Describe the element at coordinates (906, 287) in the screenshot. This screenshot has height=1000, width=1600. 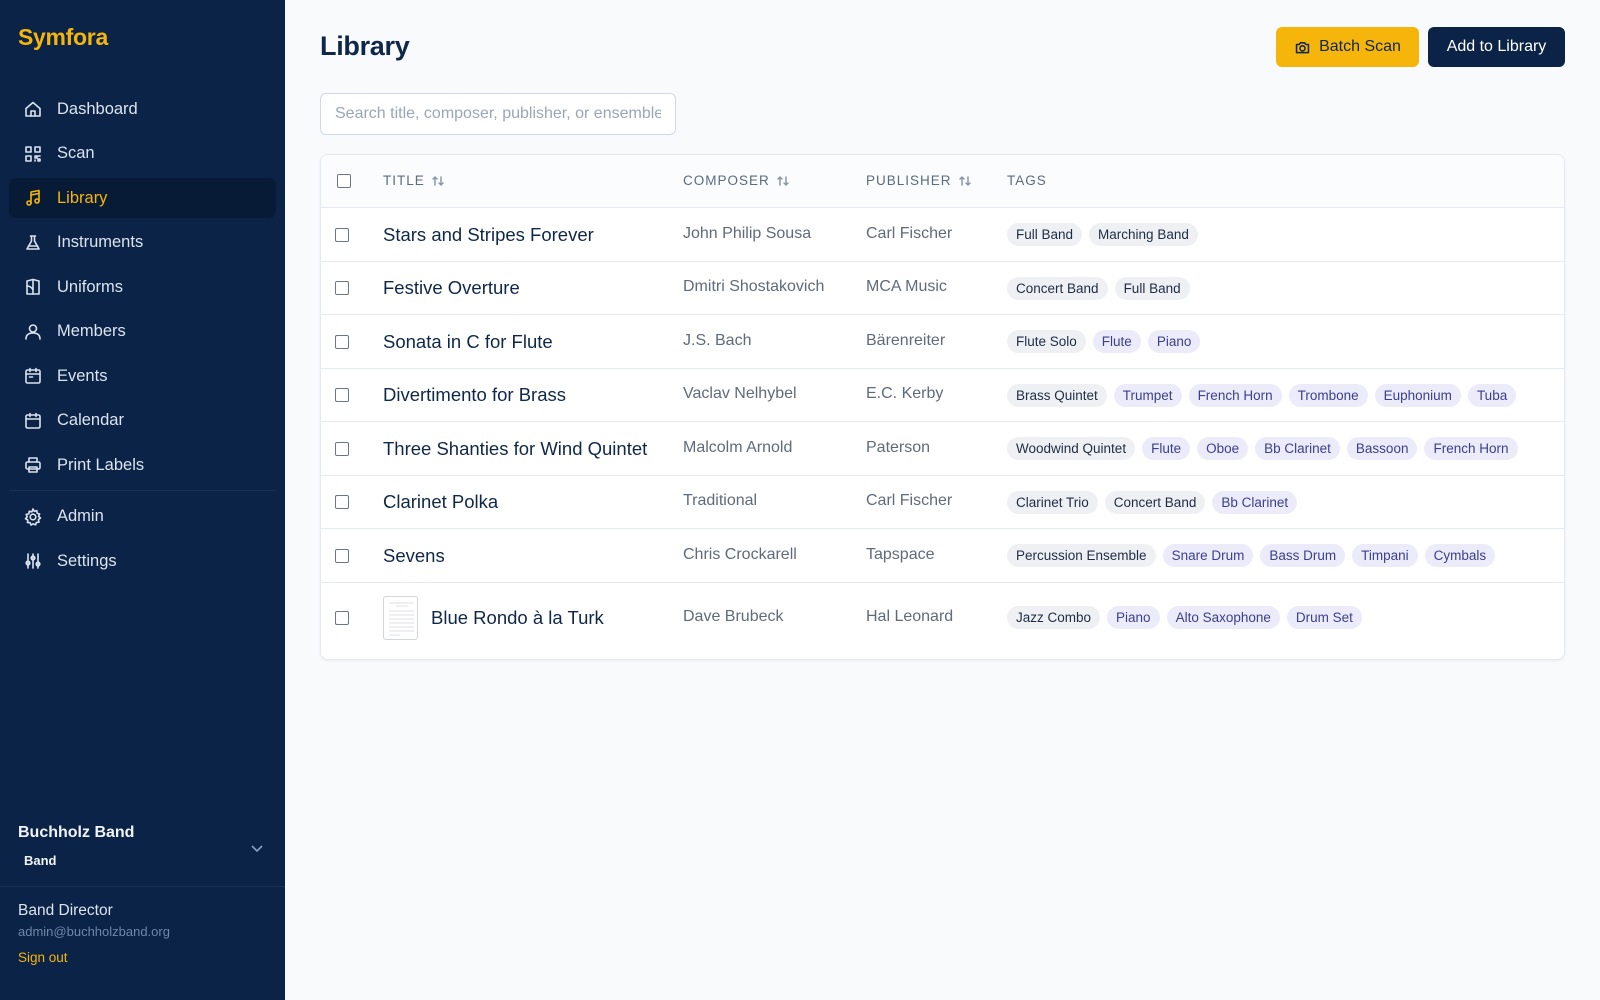
I see `row-publisher: MCA Music` at that location.